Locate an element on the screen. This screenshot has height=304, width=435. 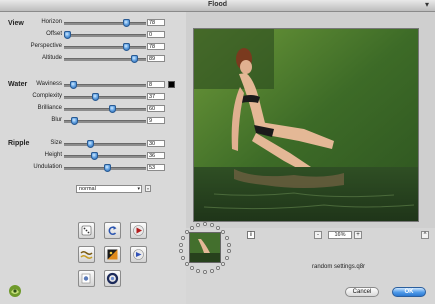
target-button is located at coordinates (138, 254).